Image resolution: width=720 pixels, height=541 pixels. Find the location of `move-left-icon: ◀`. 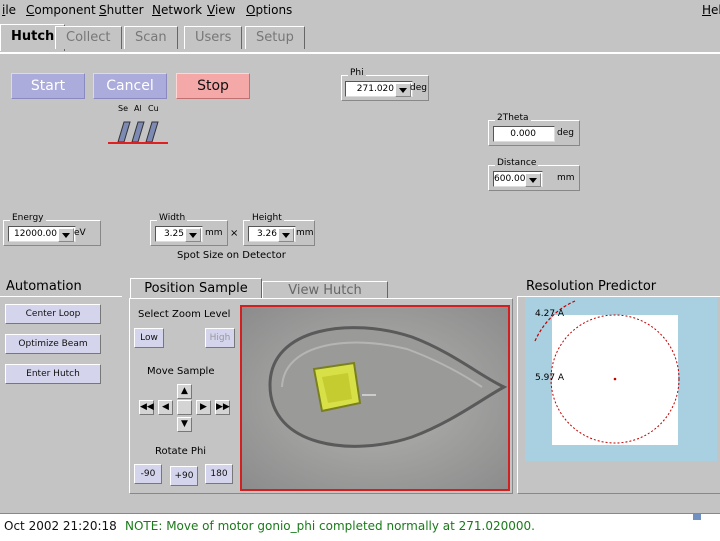

move-left-icon: ◀ is located at coordinates (165, 407).